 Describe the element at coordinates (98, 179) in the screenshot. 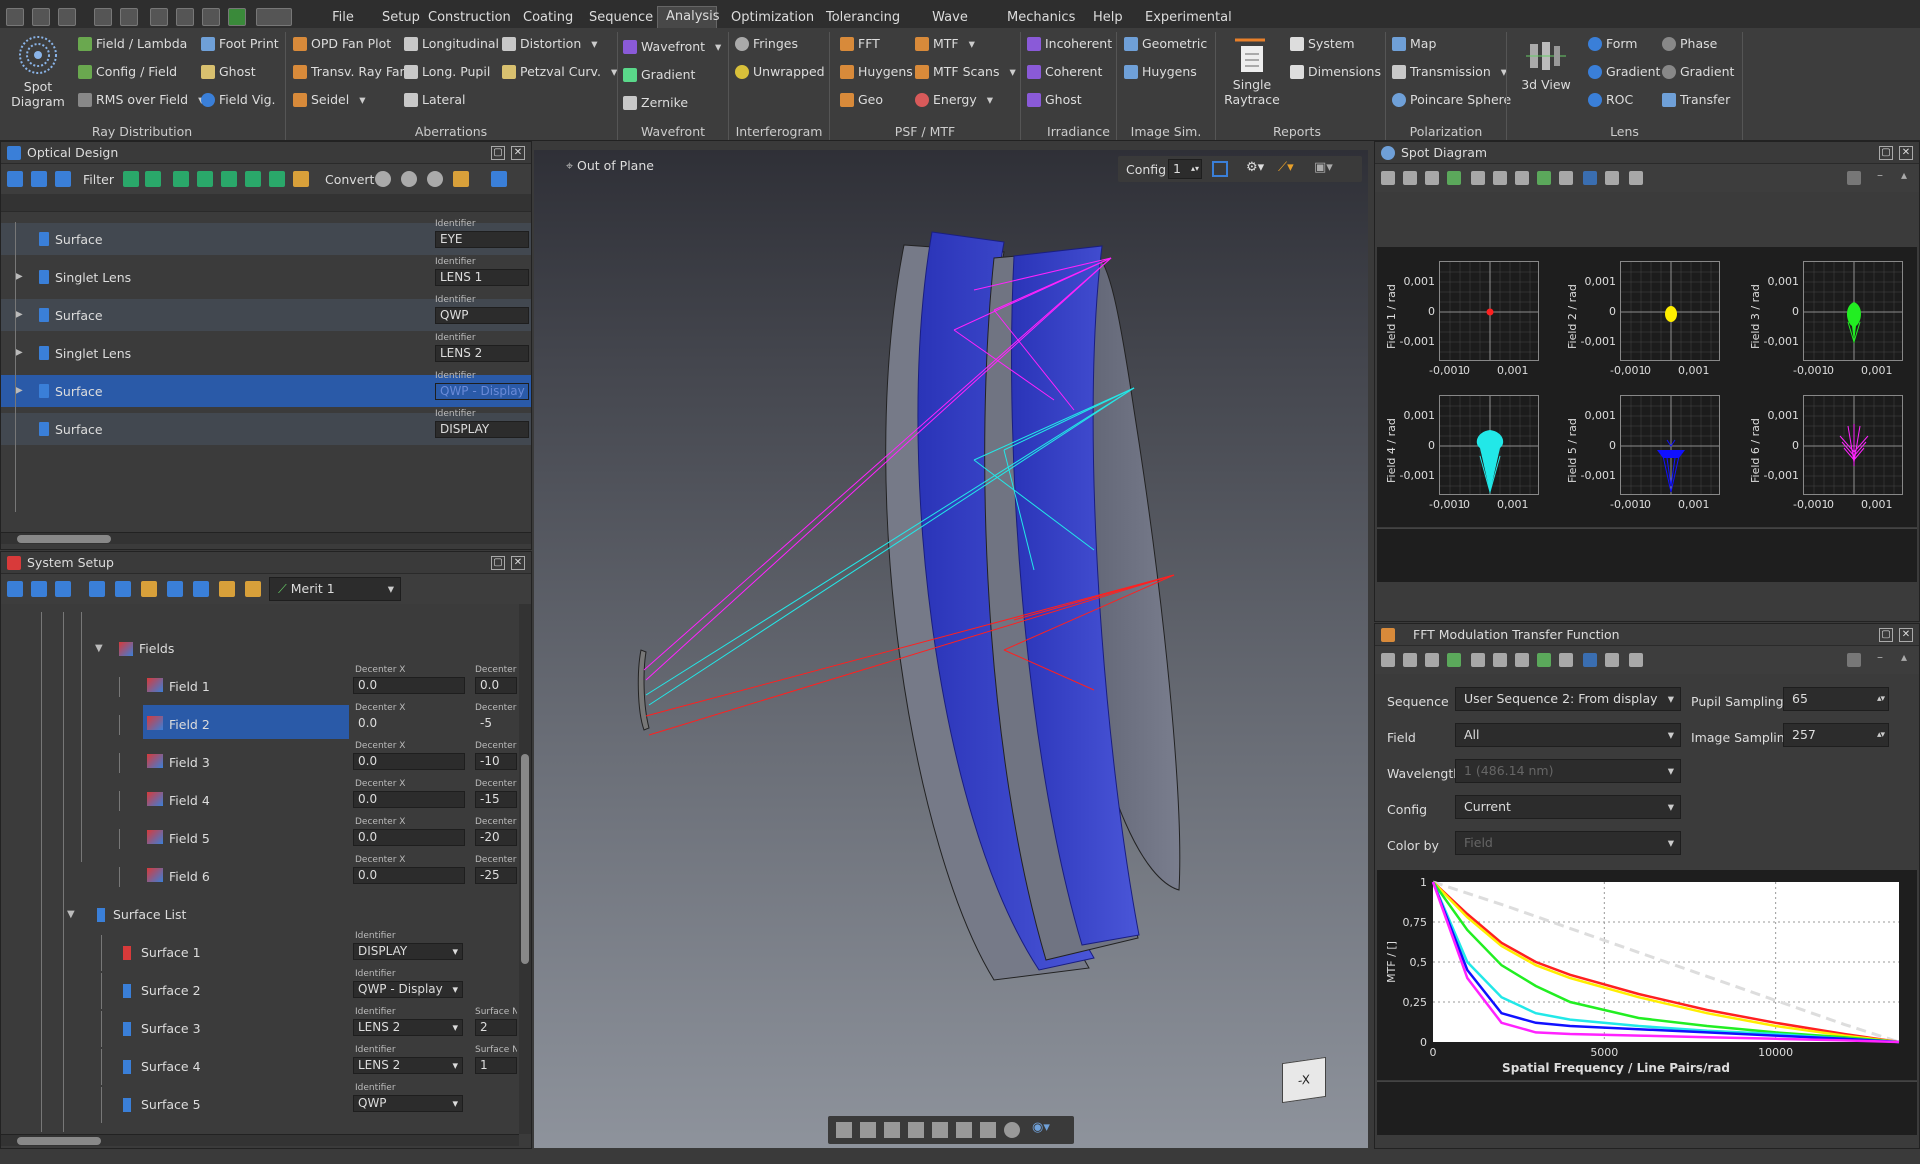

I see `filter-label: Filter` at that location.